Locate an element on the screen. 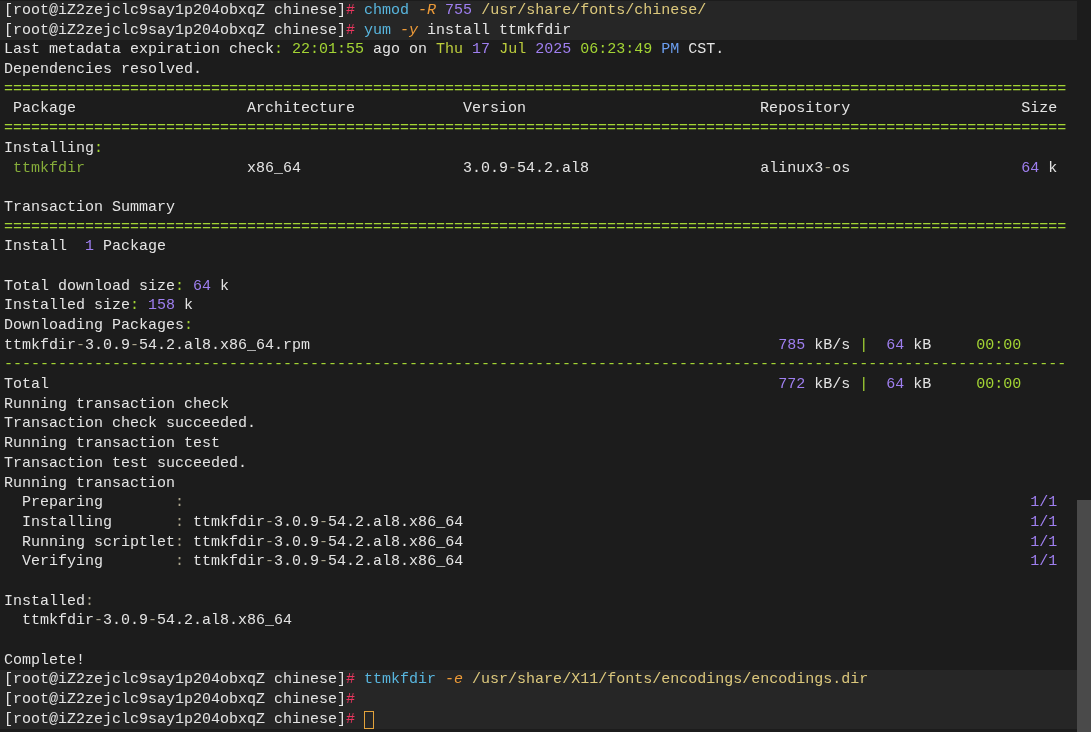 The height and width of the screenshot is (732, 1091). output-line: Transaction test succeeded. is located at coordinates (126, 463).